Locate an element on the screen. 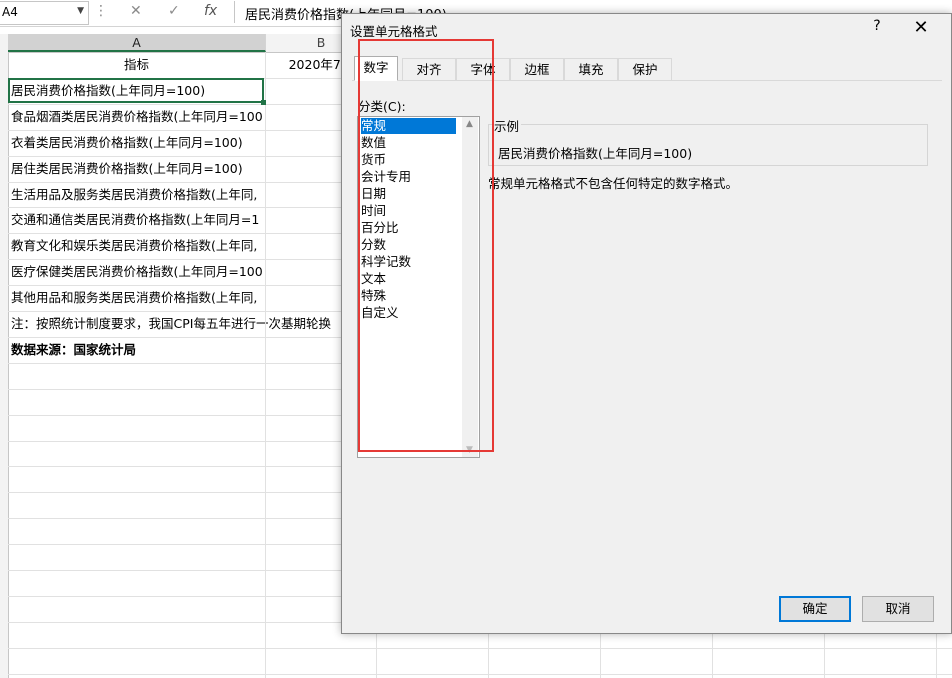 The width and height of the screenshot is (952, 678). sample-value: 居民消费价格指数(上年同月=100) is located at coordinates (595, 153).